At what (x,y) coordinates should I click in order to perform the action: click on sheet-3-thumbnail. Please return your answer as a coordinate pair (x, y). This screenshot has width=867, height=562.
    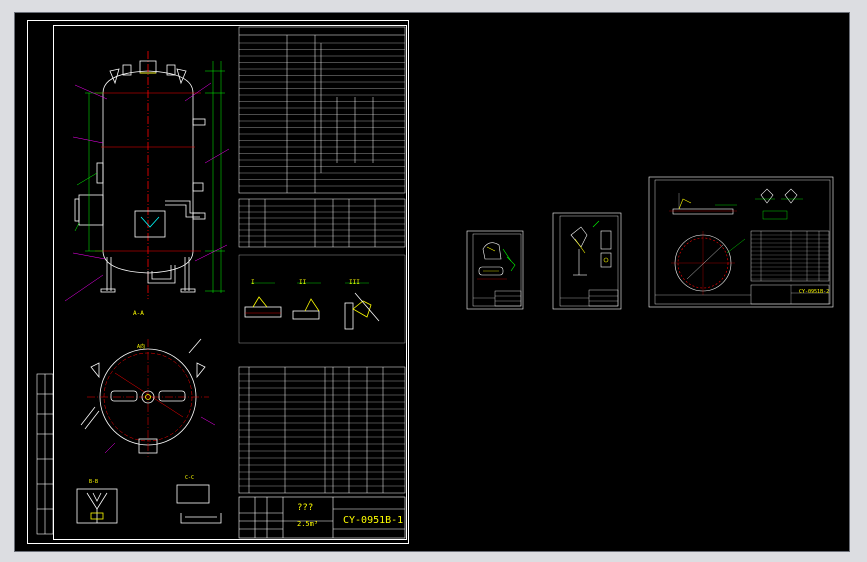
    Looking at the image, I should click on (587, 261).